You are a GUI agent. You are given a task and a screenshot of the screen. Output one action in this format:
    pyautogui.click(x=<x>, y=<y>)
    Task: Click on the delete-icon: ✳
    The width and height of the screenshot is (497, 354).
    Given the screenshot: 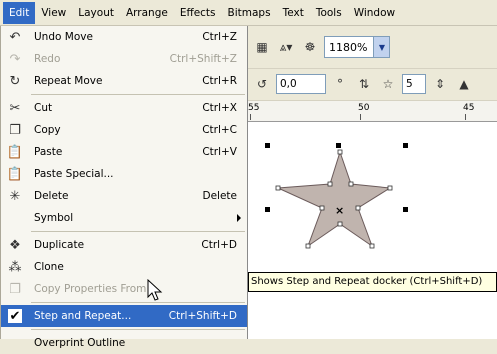 What is the action you would take?
    pyautogui.click(x=15, y=196)
    